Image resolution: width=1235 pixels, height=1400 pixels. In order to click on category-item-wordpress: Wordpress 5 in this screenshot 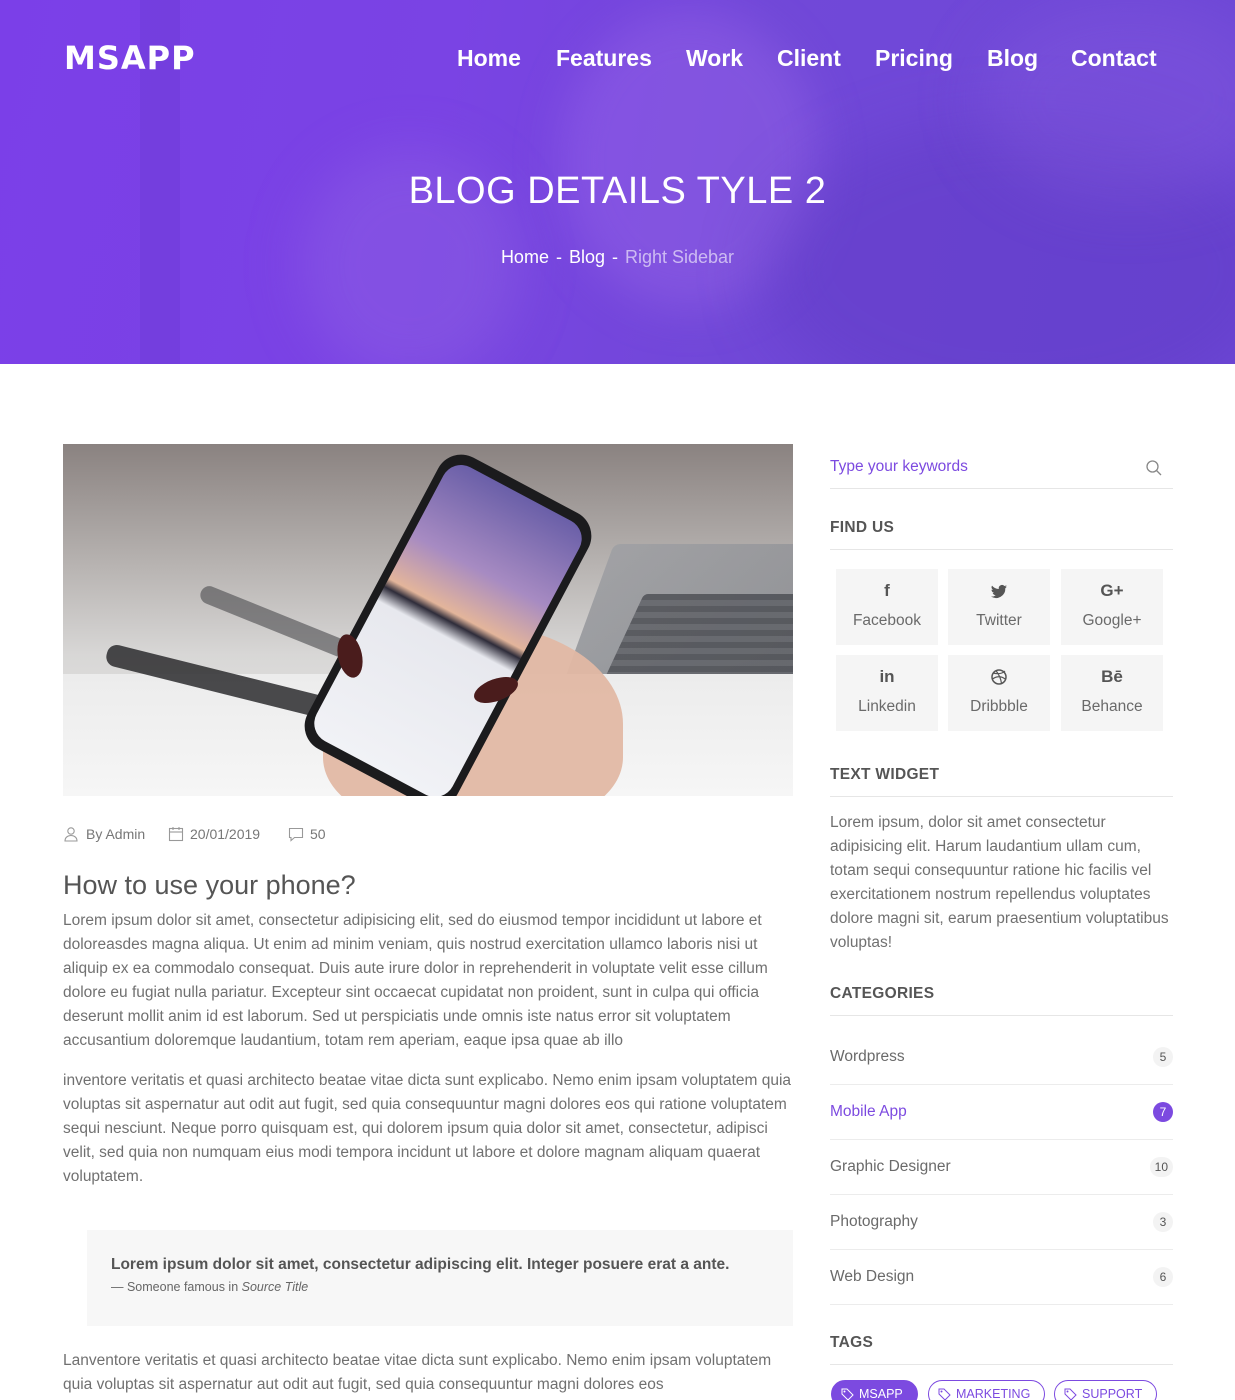, I will do `click(1001, 1057)`.